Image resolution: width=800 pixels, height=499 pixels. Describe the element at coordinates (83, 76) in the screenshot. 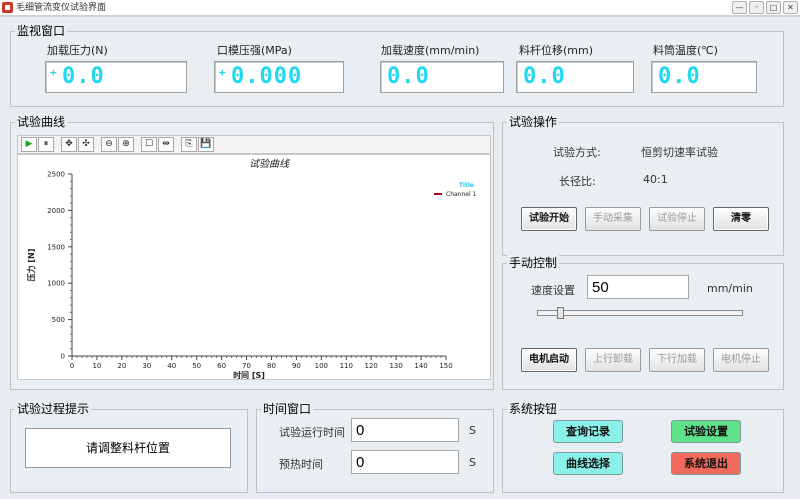

I see `load-force-value: 0.0` at that location.